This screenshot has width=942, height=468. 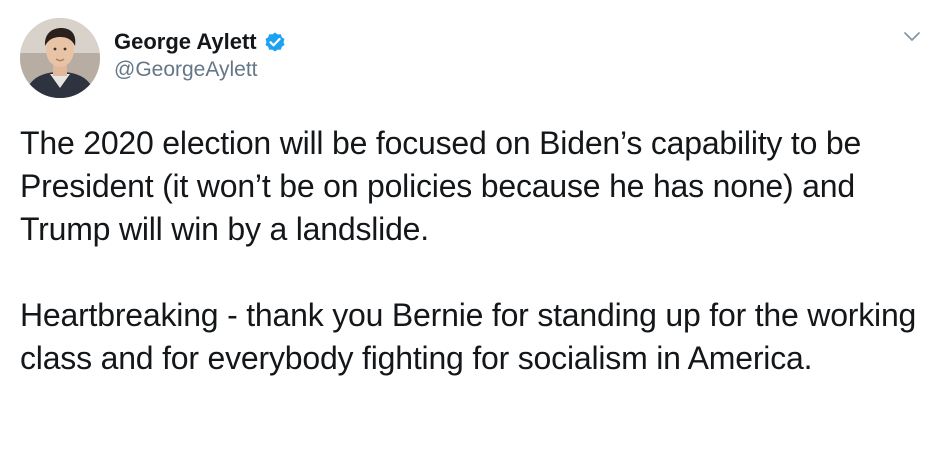 What do you see at coordinates (200, 70) in the screenshot?
I see `author-handle: @GeorgeAylett` at bounding box center [200, 70].